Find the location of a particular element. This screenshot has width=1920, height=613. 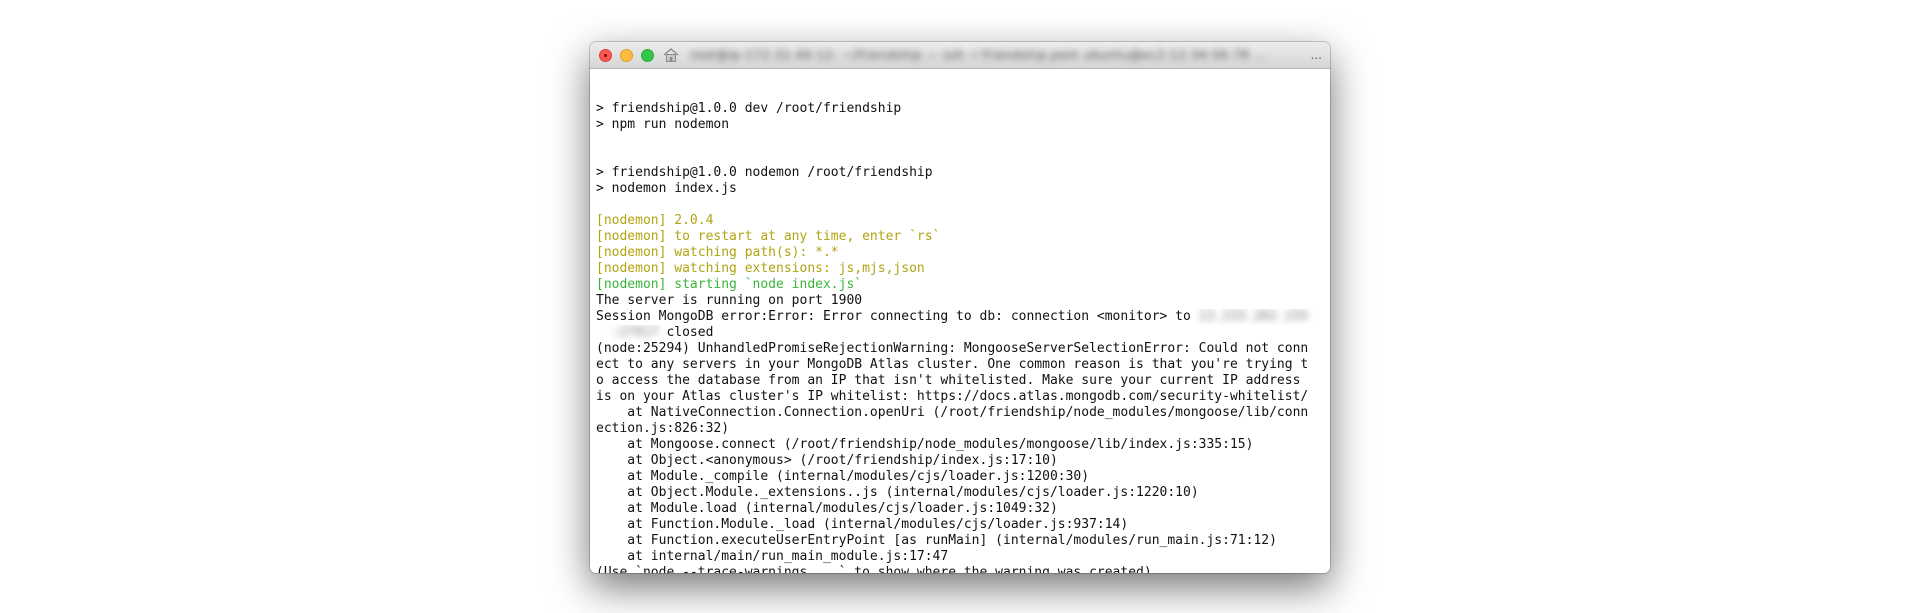

terminal-line-text: [nodemon] starting `node index.js` is located at coordinates (729, 284).